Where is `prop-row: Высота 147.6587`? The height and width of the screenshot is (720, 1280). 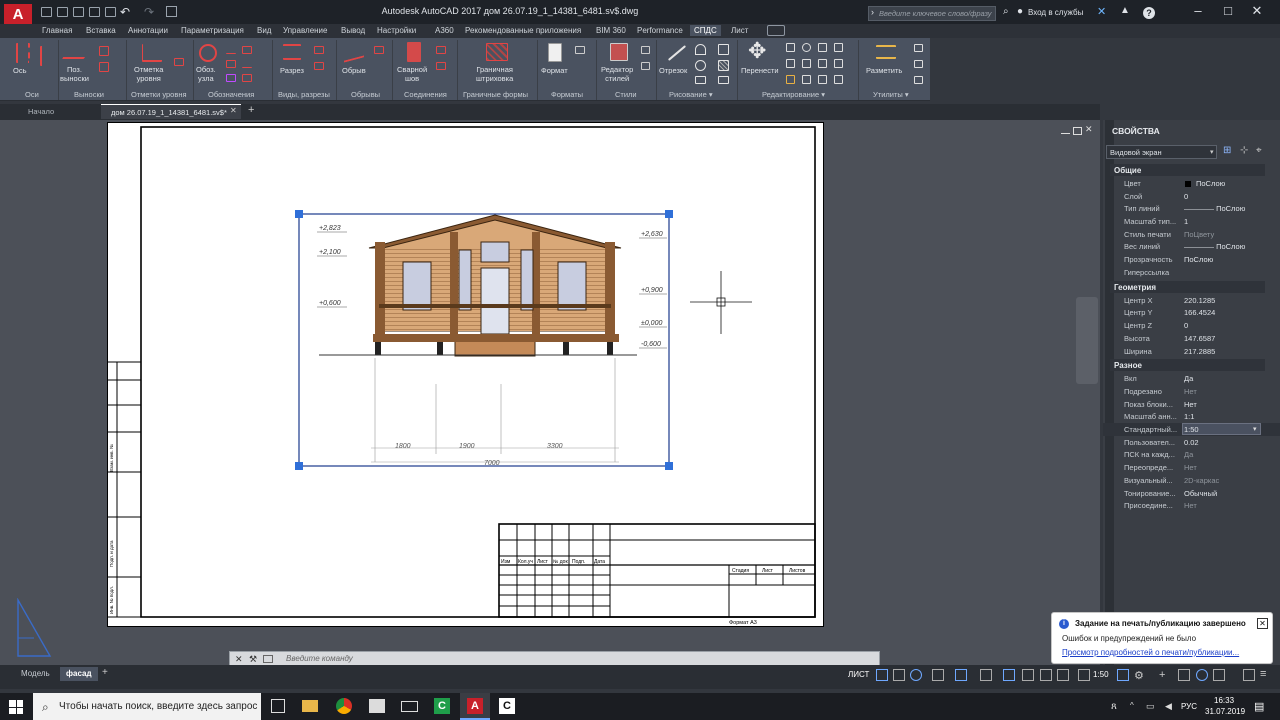 prop-row: Высота 147.6587 is located at coordinates (1191, 338).